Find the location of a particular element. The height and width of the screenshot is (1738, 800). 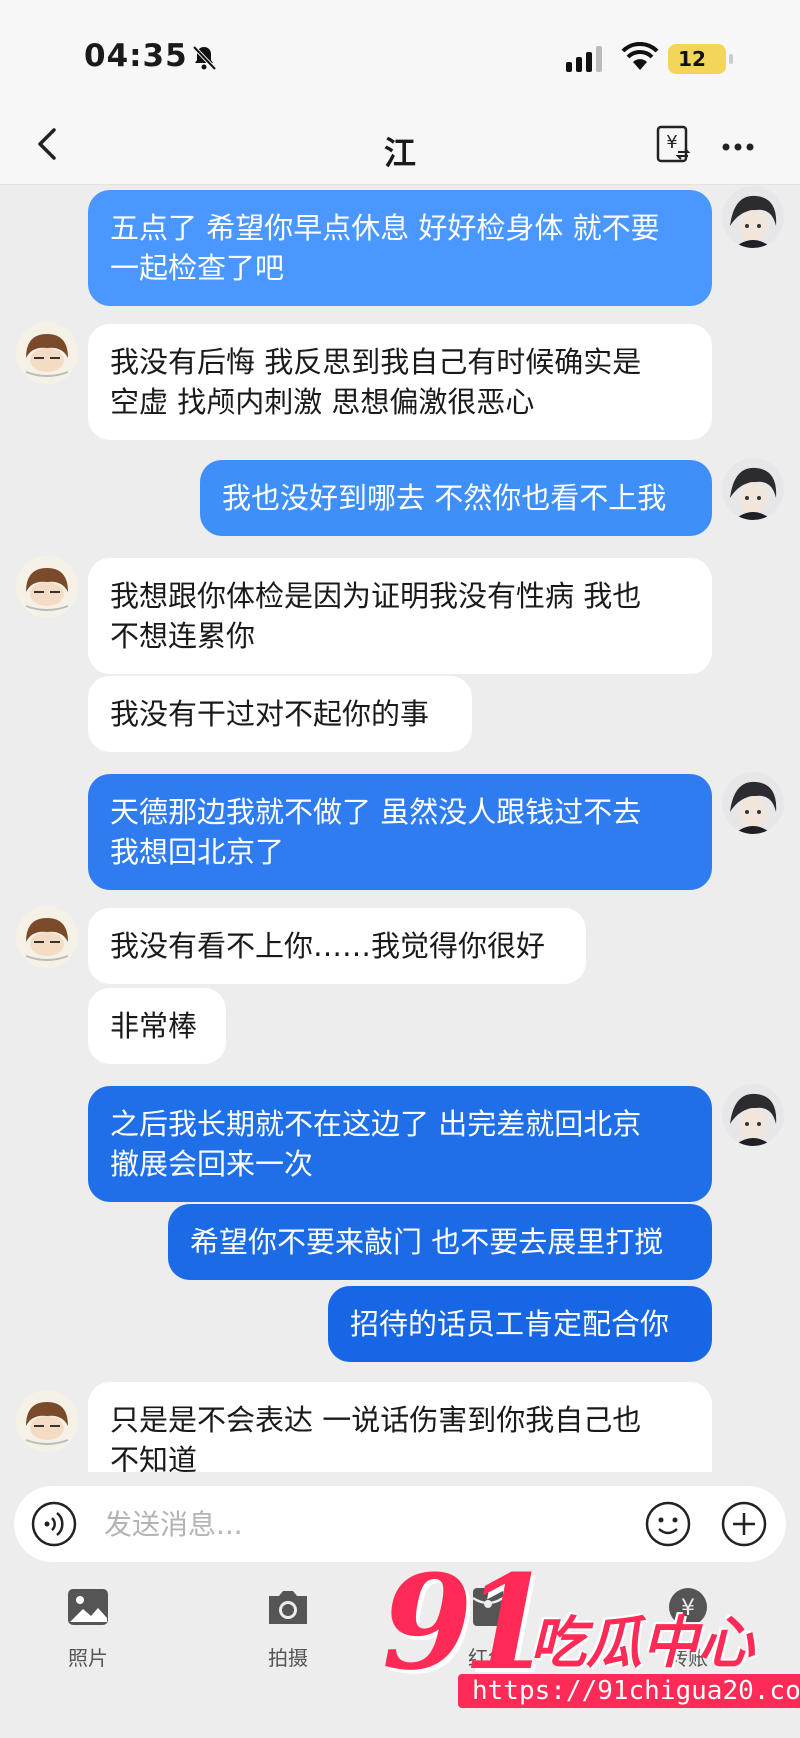

signal-icon is located at coordinates (584, 59).